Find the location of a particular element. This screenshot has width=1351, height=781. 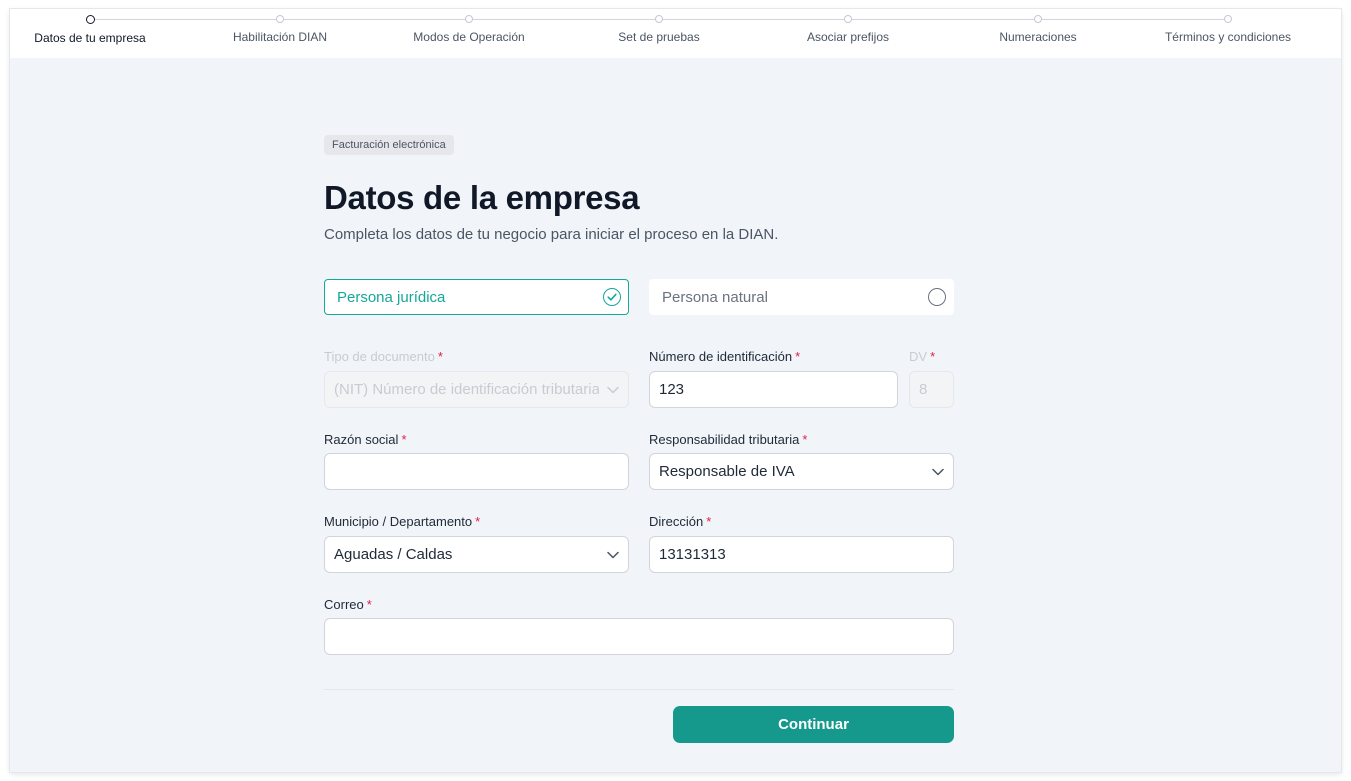

persona-natural-option: Persona natural is located at coordinates (801, 297).